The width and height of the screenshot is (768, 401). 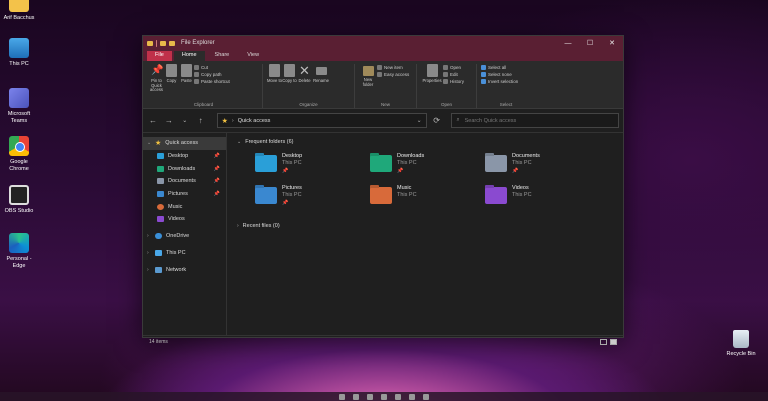 I want to click on select-none-button: Select none, so click(x=499, y=74).